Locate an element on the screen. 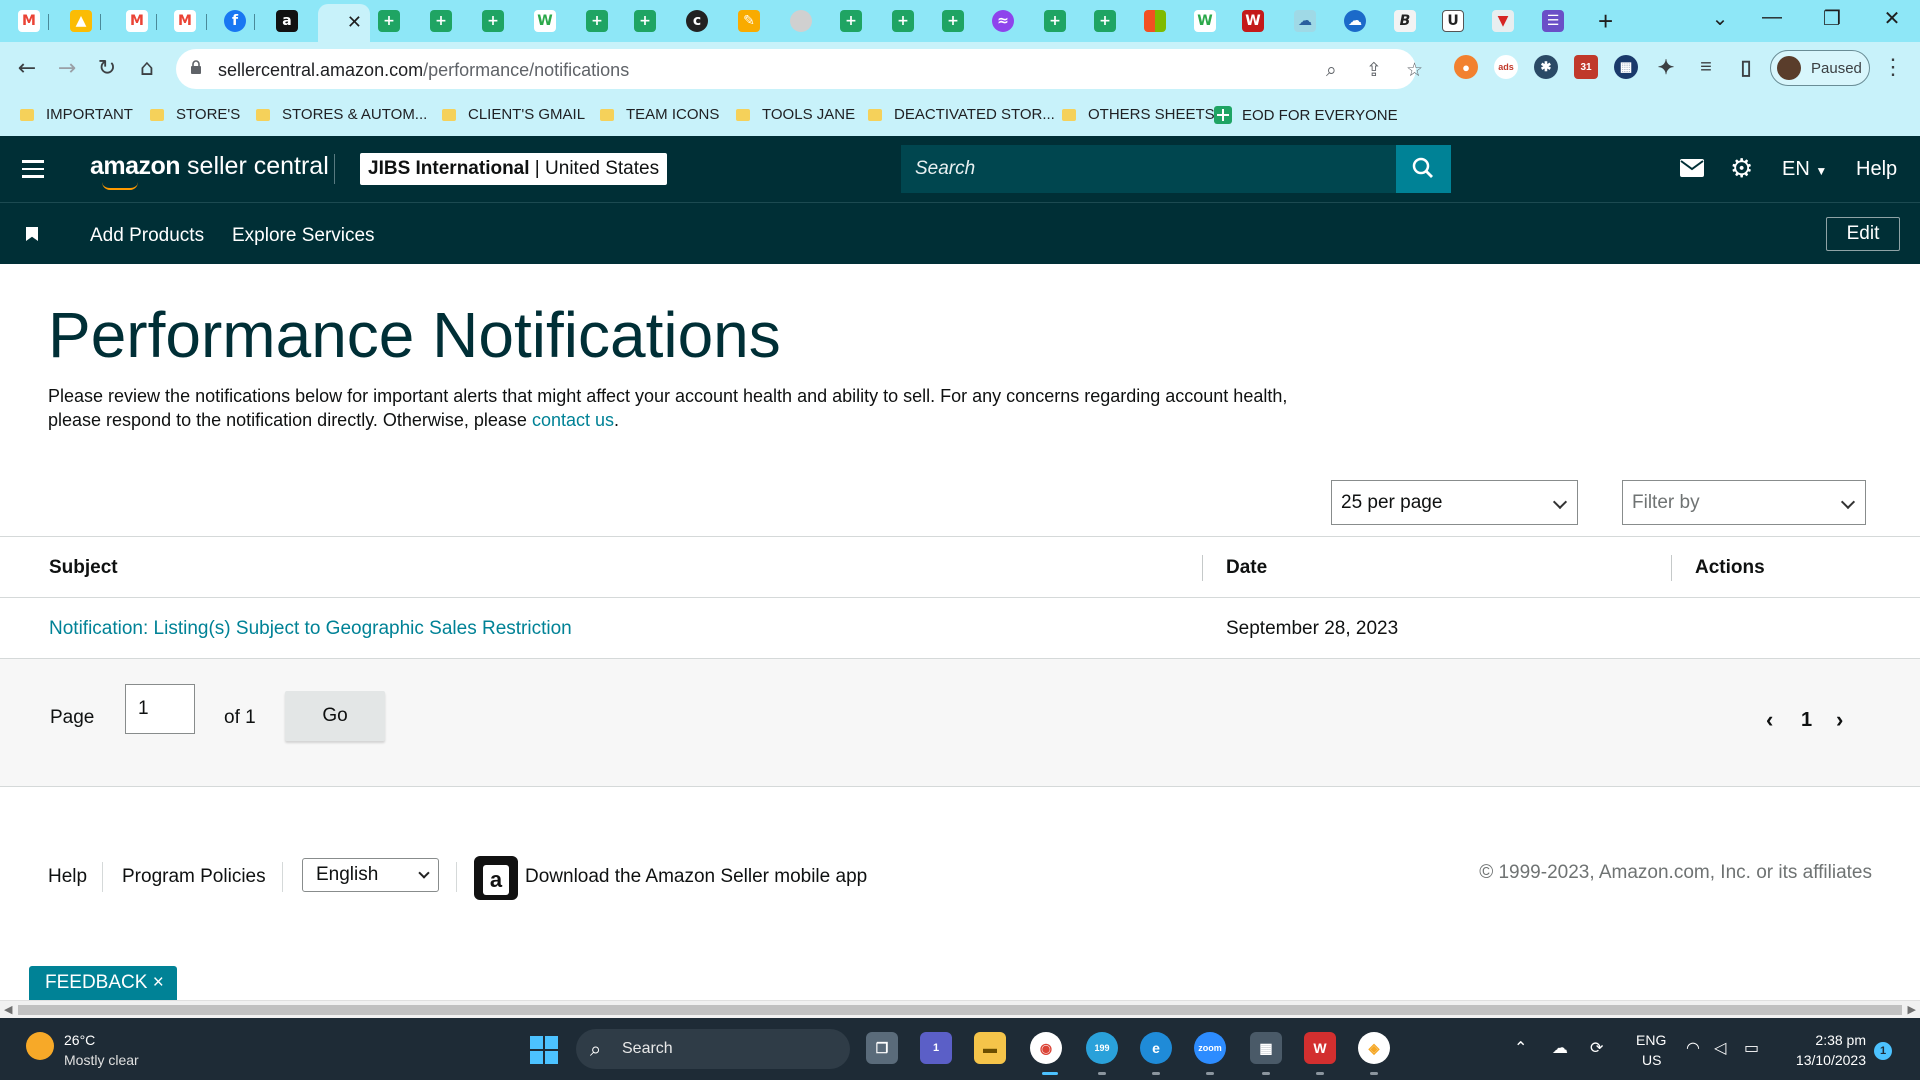 The height and width of the screenshot is (1080, 1920). tab-sheets-7: + is located at coordinates (903, 21).